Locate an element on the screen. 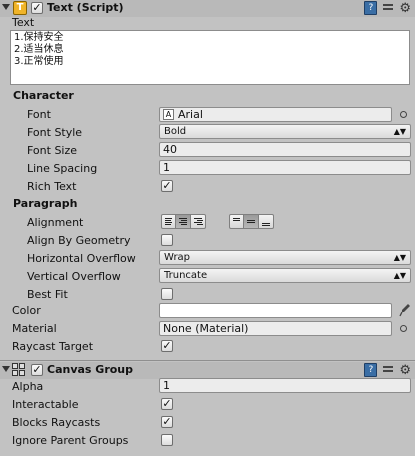 Image resolution: width=415 pixels, height=456 pixels. color-swatch is located at coordinates (275, 310).